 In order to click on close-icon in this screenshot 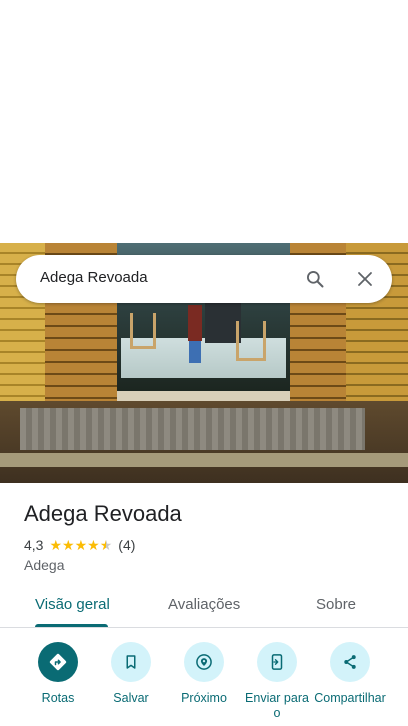, I will do `click(365, 279)`.